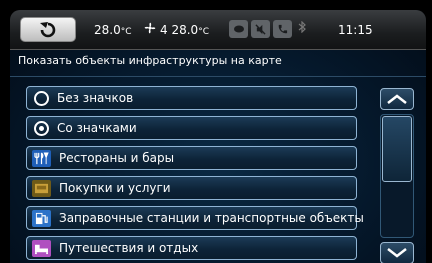 The image size is (432, 263). I want to click on option-label: Без значков, so click(95, 98).